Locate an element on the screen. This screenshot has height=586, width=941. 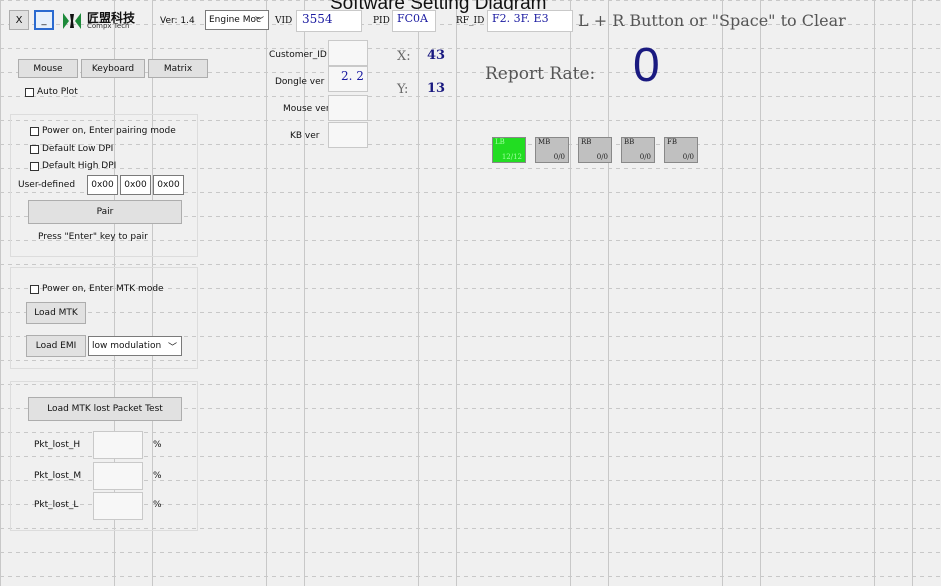
y-label: Y: is located at coordinates (403, 89).